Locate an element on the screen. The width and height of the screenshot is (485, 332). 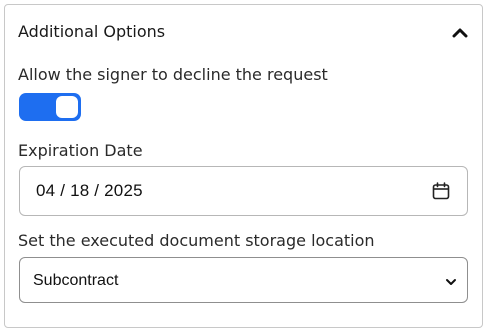
expiration-date-input: 04 / 18 / 2025 is located at coordinates (243, 191).